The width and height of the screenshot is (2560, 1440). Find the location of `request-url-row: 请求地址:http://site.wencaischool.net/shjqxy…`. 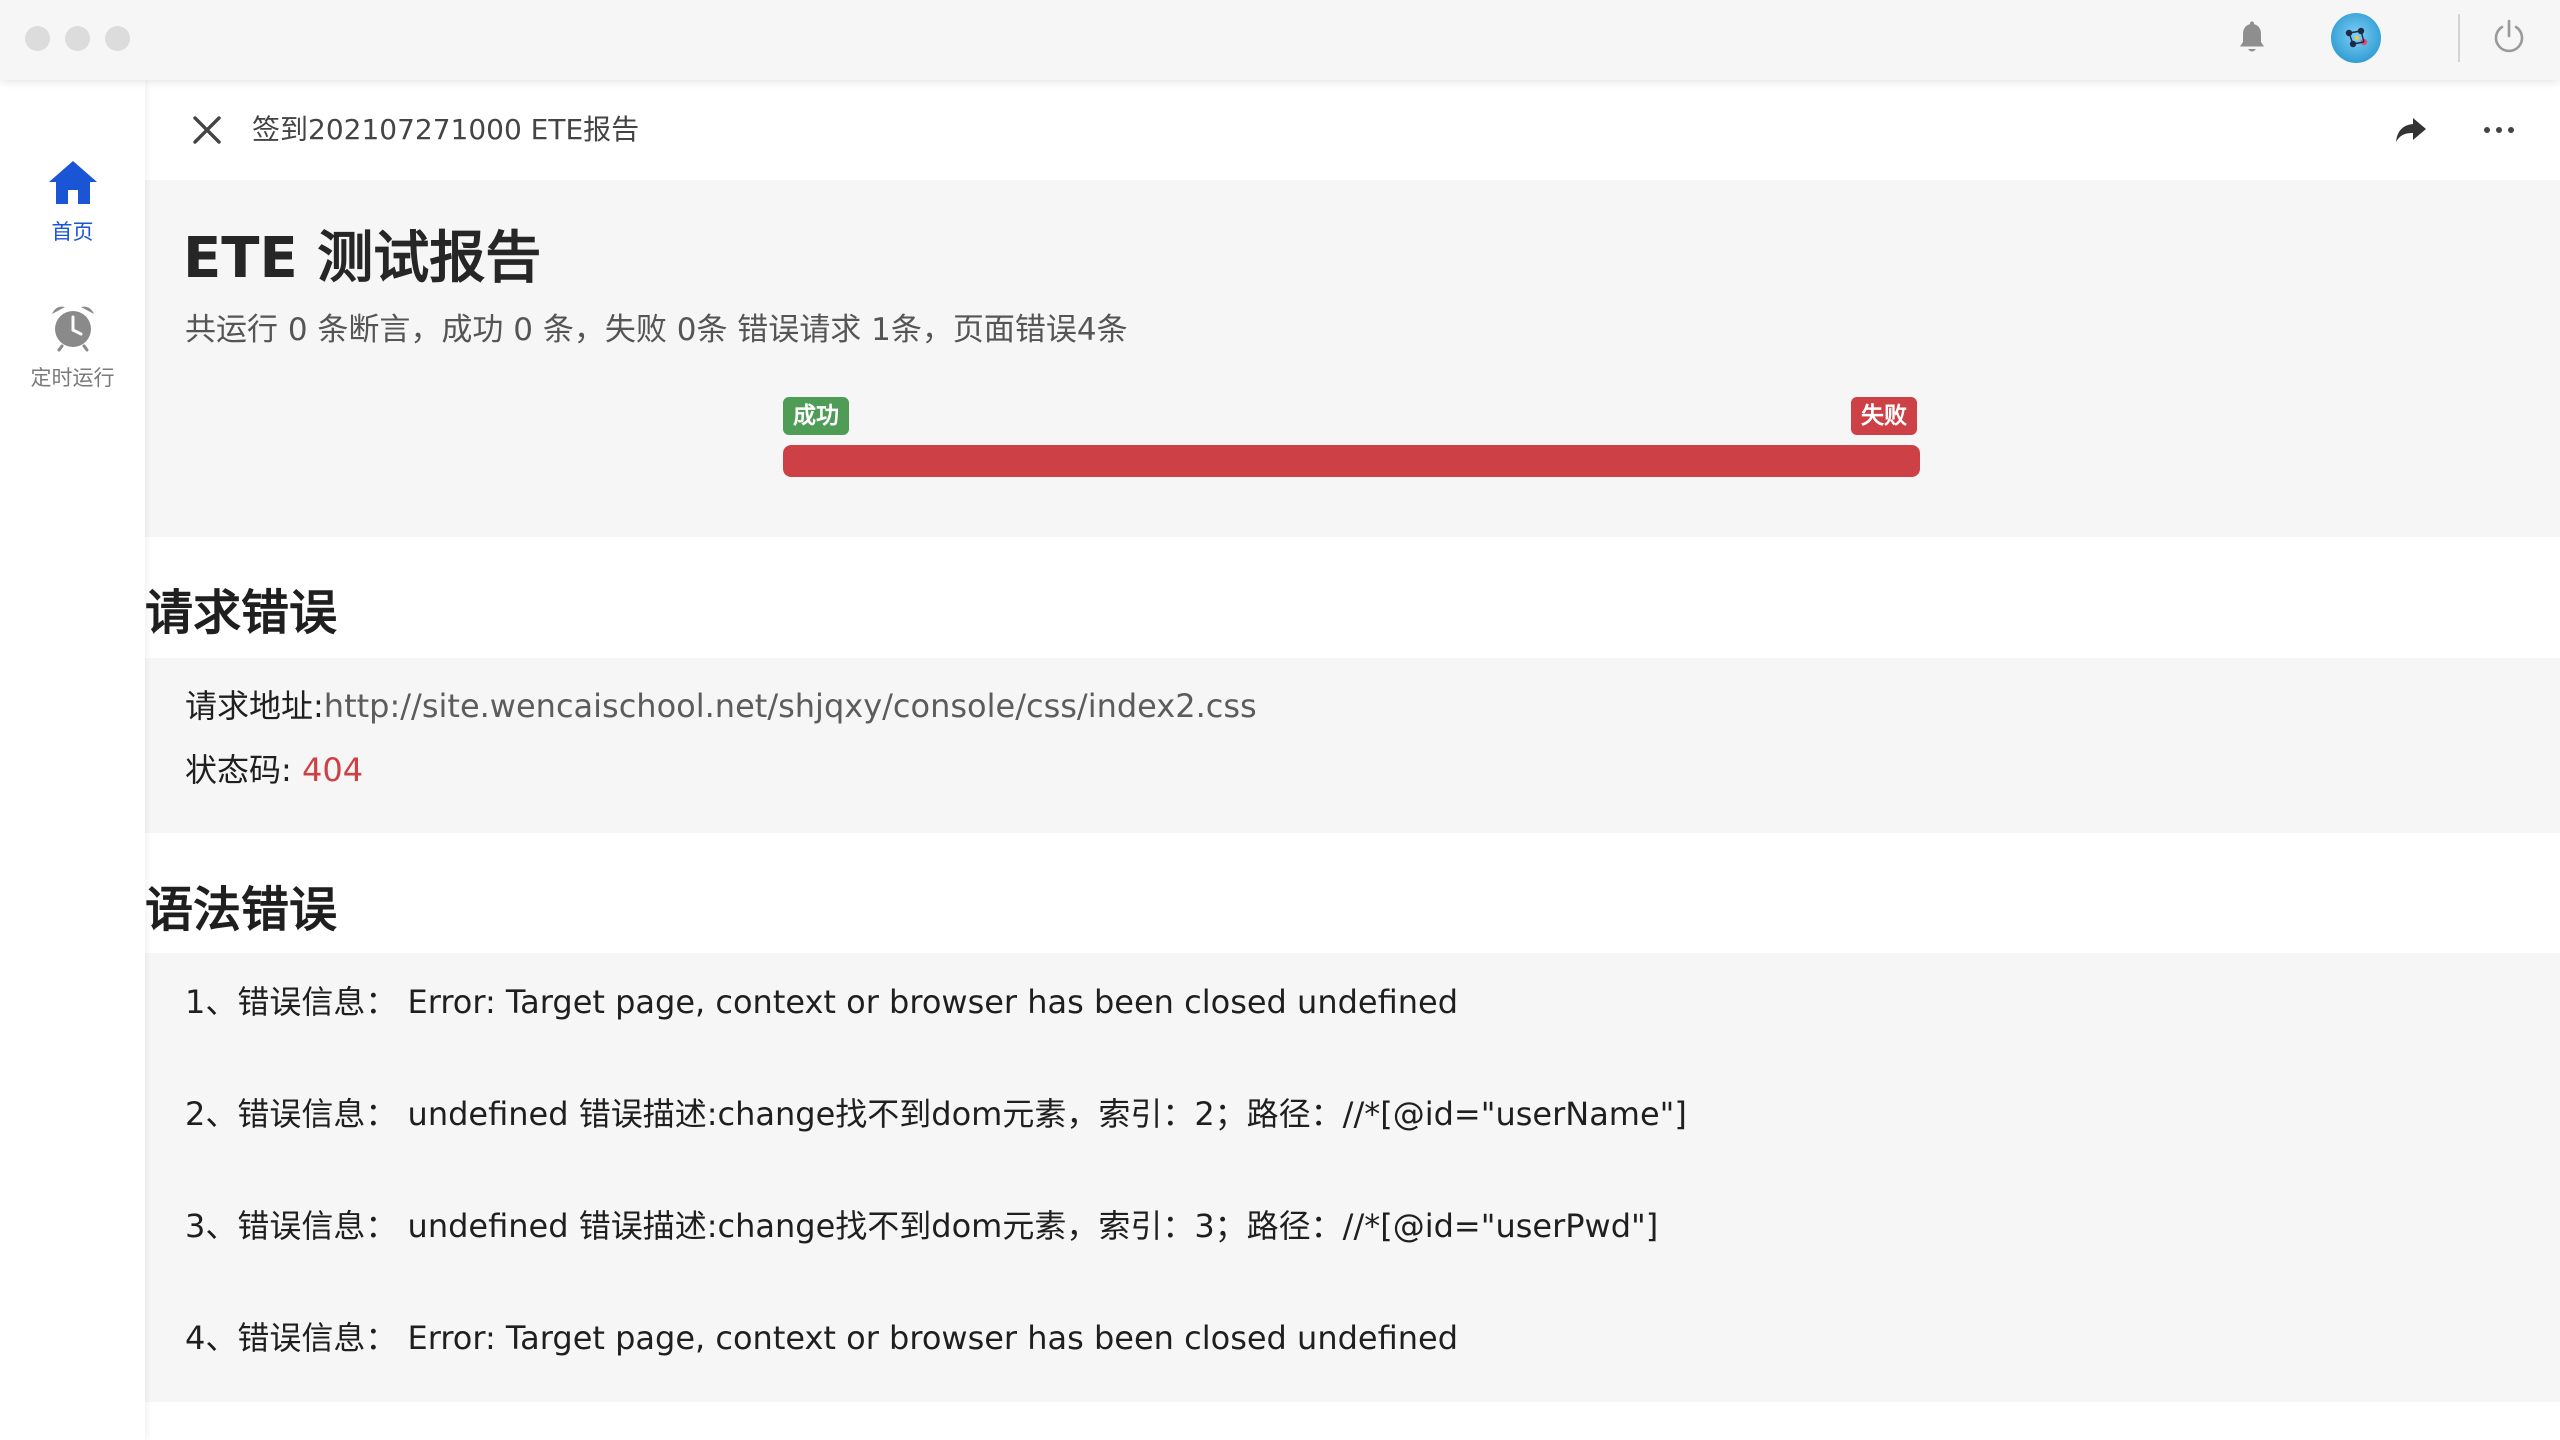

request-url-row: 请求地址:http://site.wencaischool.net/shjqxy… is located at coordinates (721, 706).